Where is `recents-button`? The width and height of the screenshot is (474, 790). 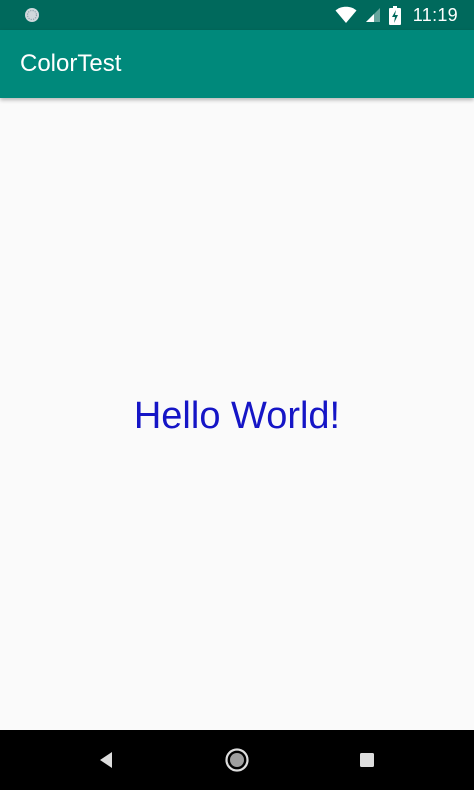
recents-button is located at coordinates (367, 760).